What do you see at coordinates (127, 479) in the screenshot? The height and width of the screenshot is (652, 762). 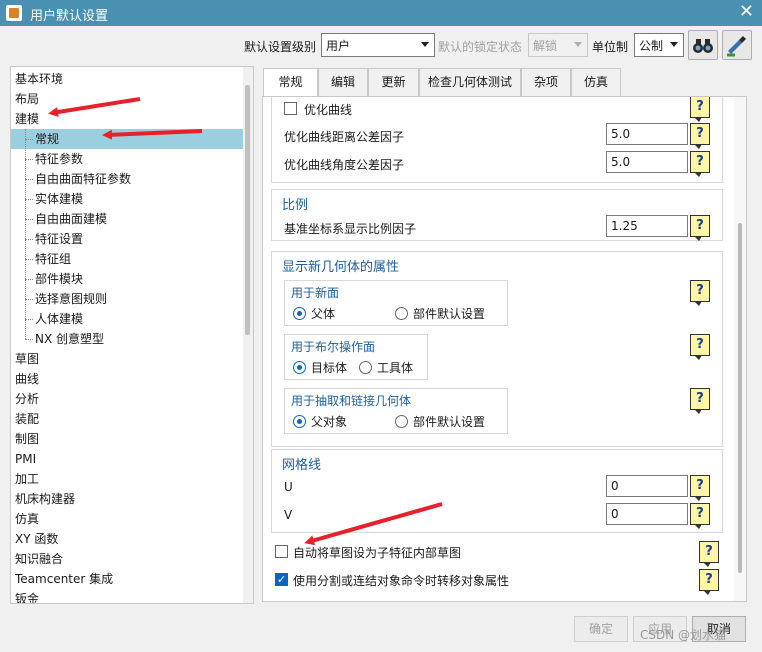 I see `tree-item-manufacturing: 加工` at bounding box center [127, 479].